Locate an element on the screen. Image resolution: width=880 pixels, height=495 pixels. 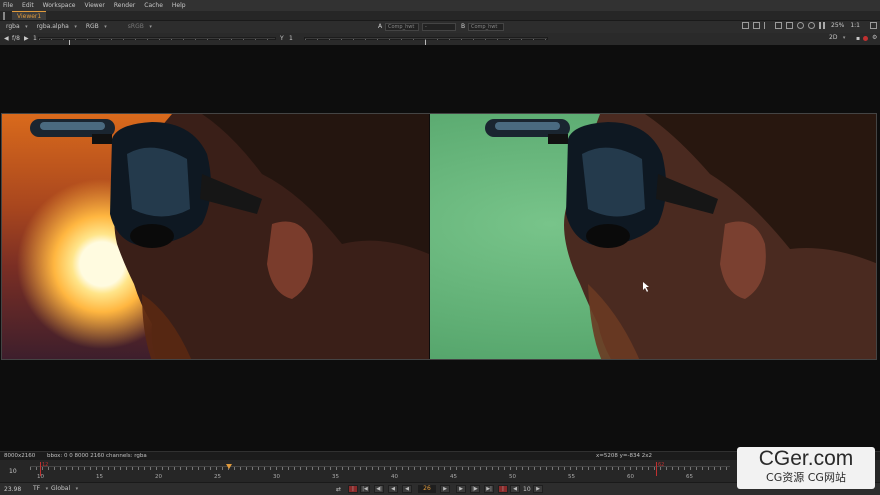
step-back-button: ◀ is located at coordinates (393, 489).